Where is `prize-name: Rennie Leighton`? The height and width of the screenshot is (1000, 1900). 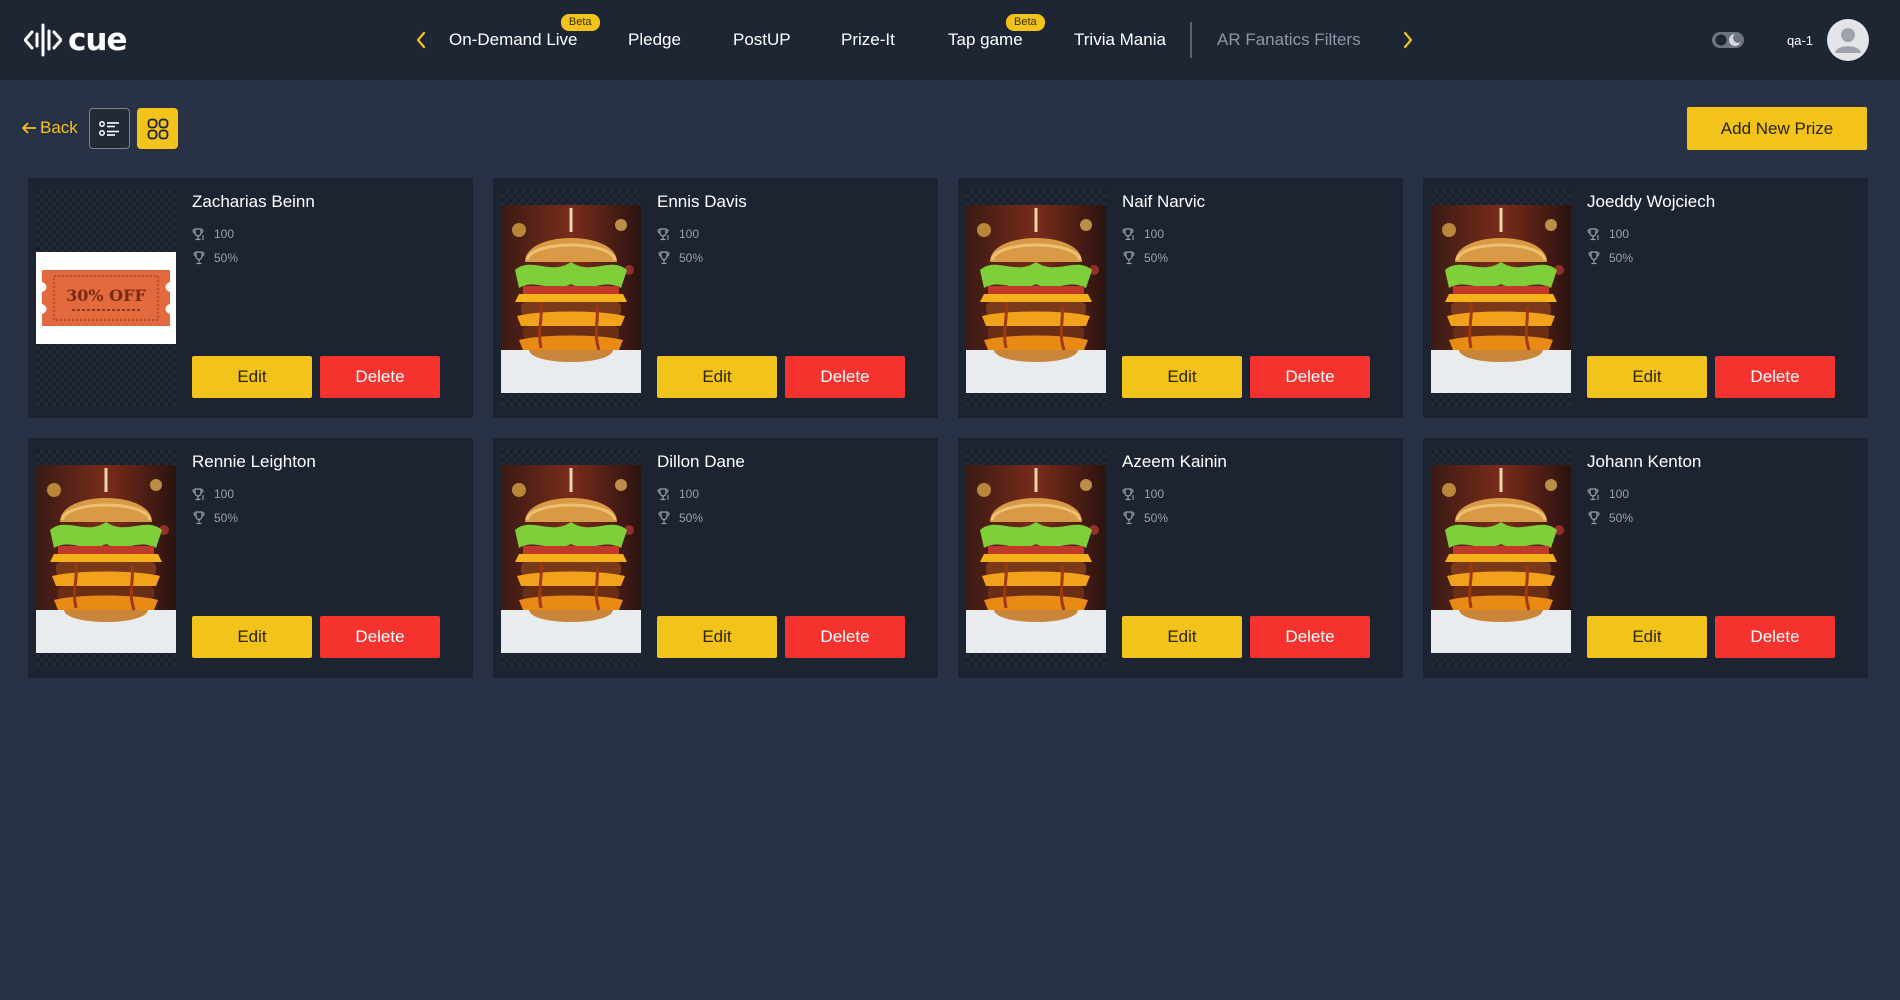
prize-name: Rennie Leighton is located at coordinates (254, 461).